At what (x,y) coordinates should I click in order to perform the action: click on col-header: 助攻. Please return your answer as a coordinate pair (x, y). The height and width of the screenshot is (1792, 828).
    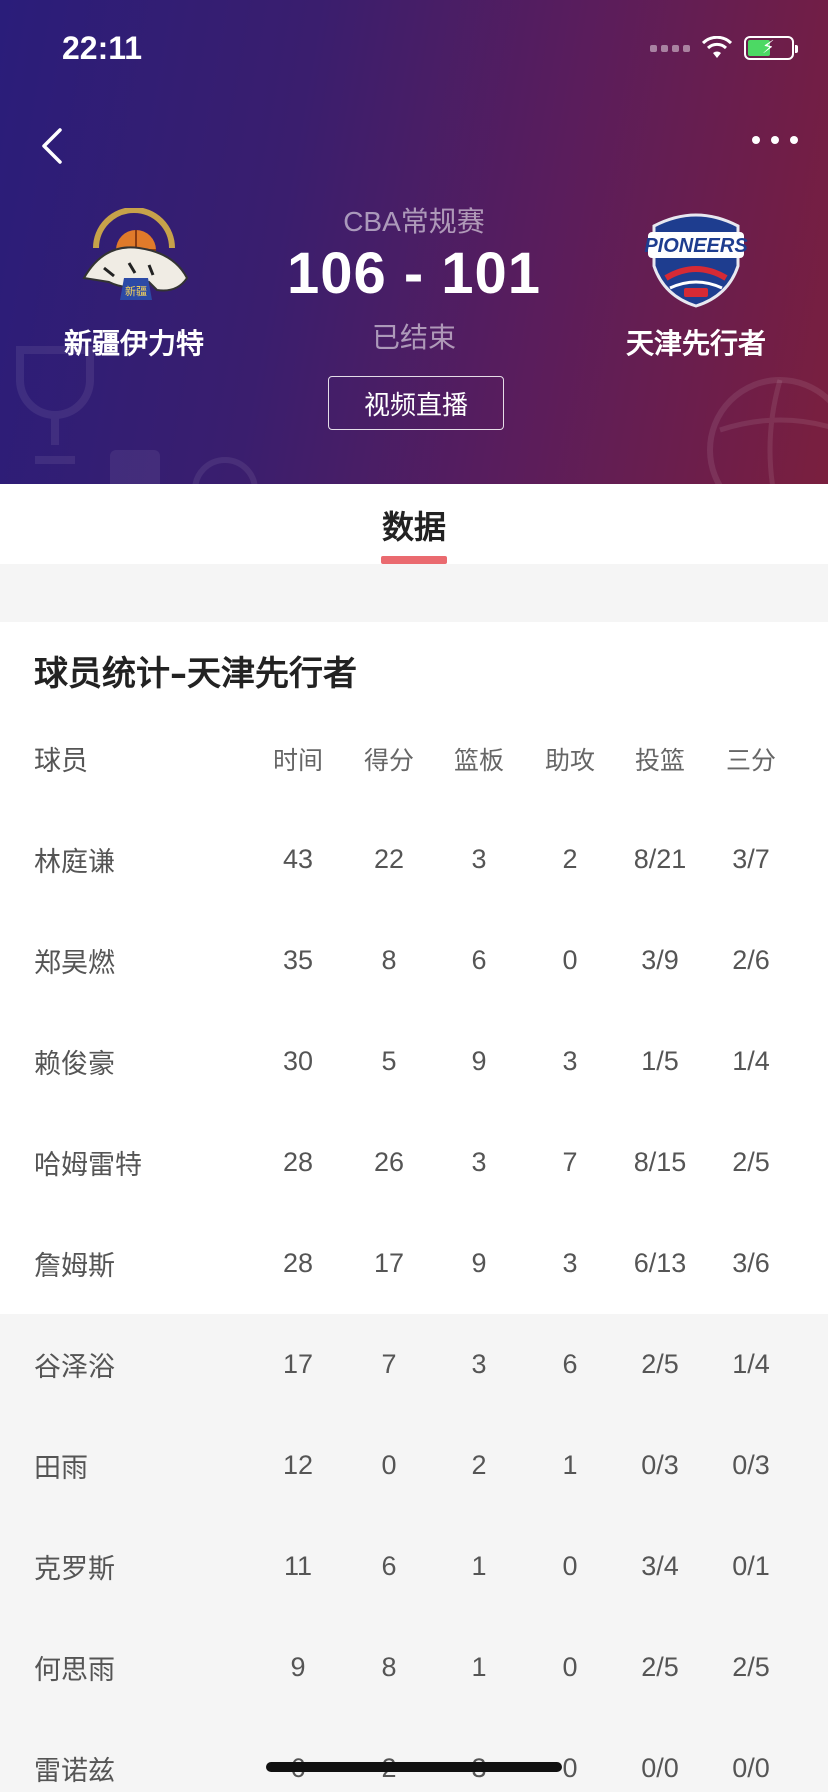
    Looking at the image, I should click on (570, 758).